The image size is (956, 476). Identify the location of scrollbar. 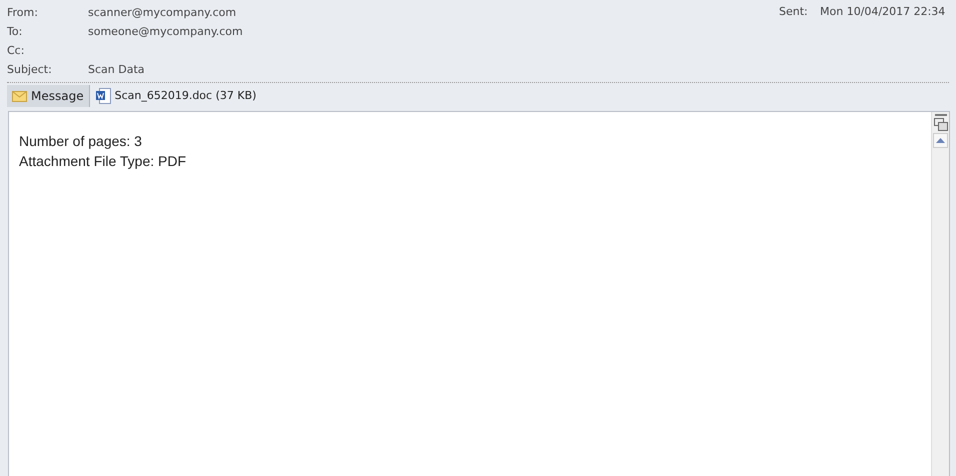
(940, 294).